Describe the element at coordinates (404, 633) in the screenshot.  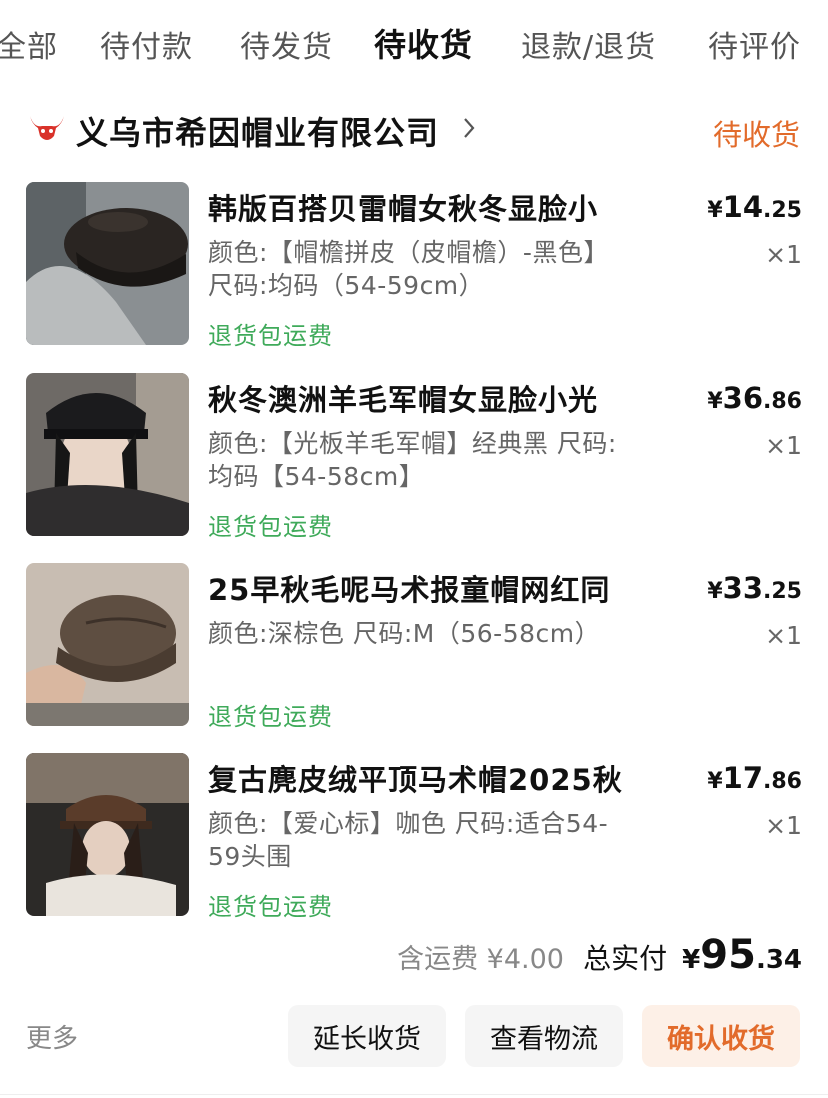
I see `product-spec: 颜色:深棕色 尺码:M（56-58cm）` at that location.